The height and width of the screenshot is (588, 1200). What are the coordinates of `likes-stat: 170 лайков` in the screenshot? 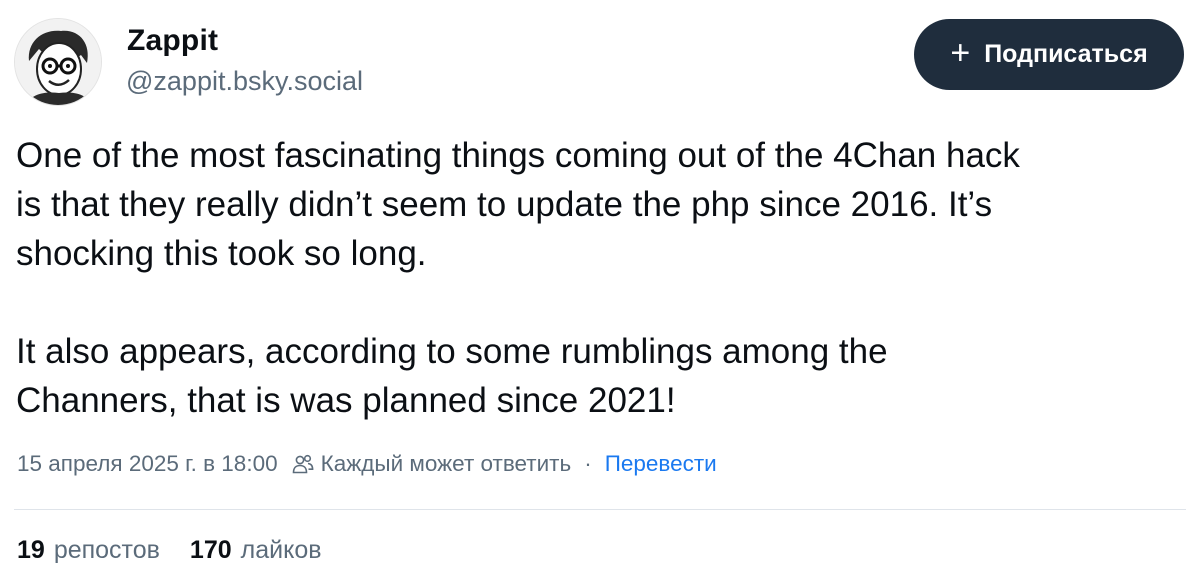 It's located at (256, 550).